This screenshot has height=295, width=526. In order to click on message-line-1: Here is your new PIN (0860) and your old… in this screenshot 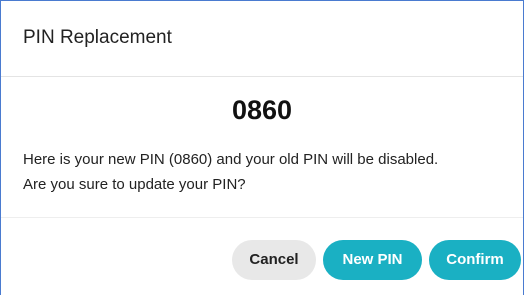, I will do `click(231, 159)`.